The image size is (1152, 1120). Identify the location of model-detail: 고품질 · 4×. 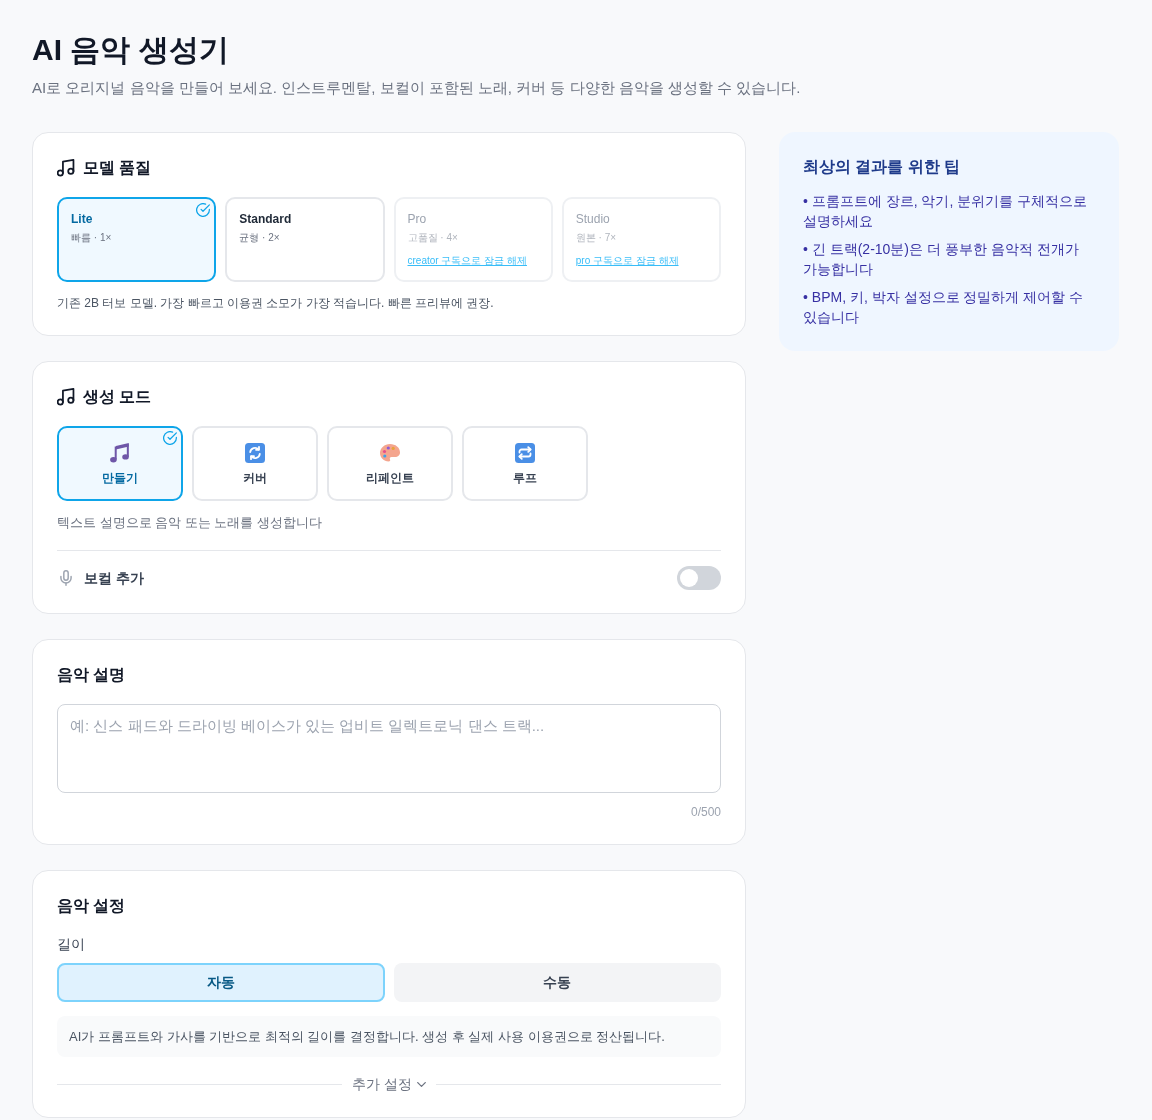
(432, 238).